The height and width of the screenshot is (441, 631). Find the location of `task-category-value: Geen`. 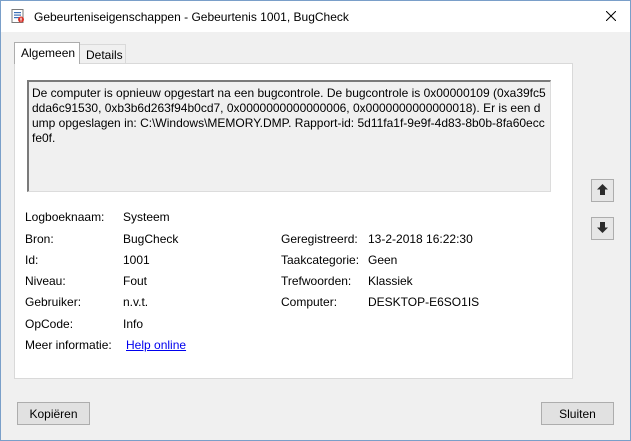

task-category-value: Geen is located at coordinates (383, 260).